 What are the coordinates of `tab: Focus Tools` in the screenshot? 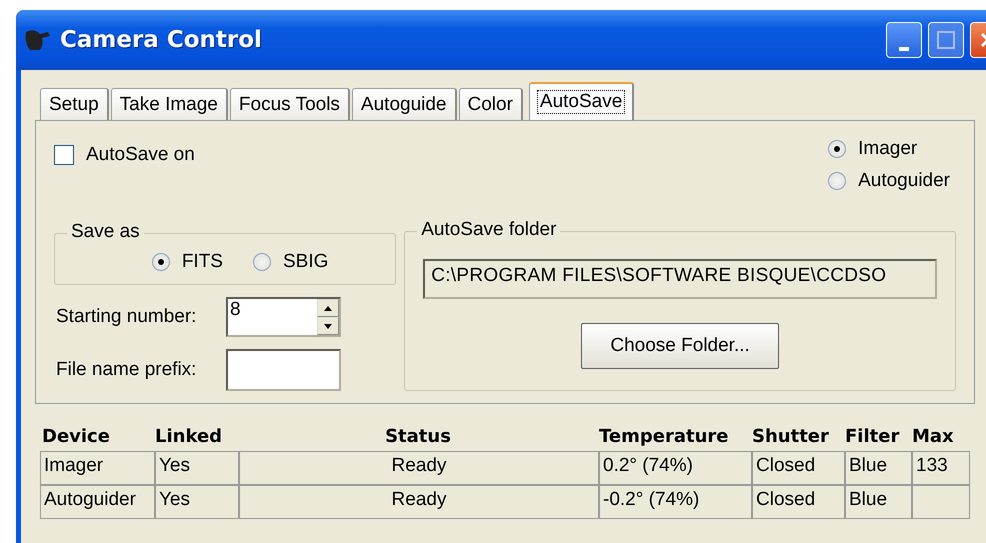 It's located at (290, 104).